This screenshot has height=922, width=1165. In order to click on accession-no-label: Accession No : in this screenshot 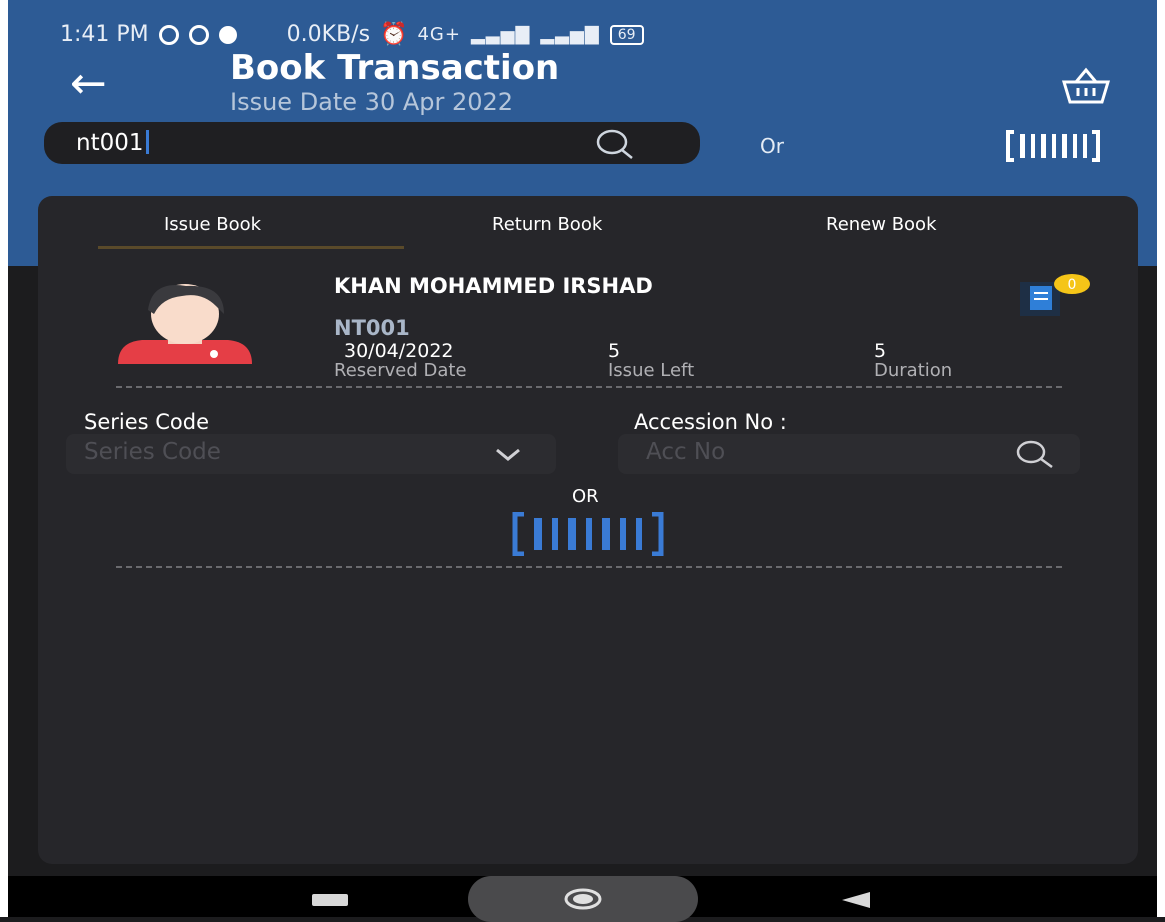, I will do `click(710, 422)`.